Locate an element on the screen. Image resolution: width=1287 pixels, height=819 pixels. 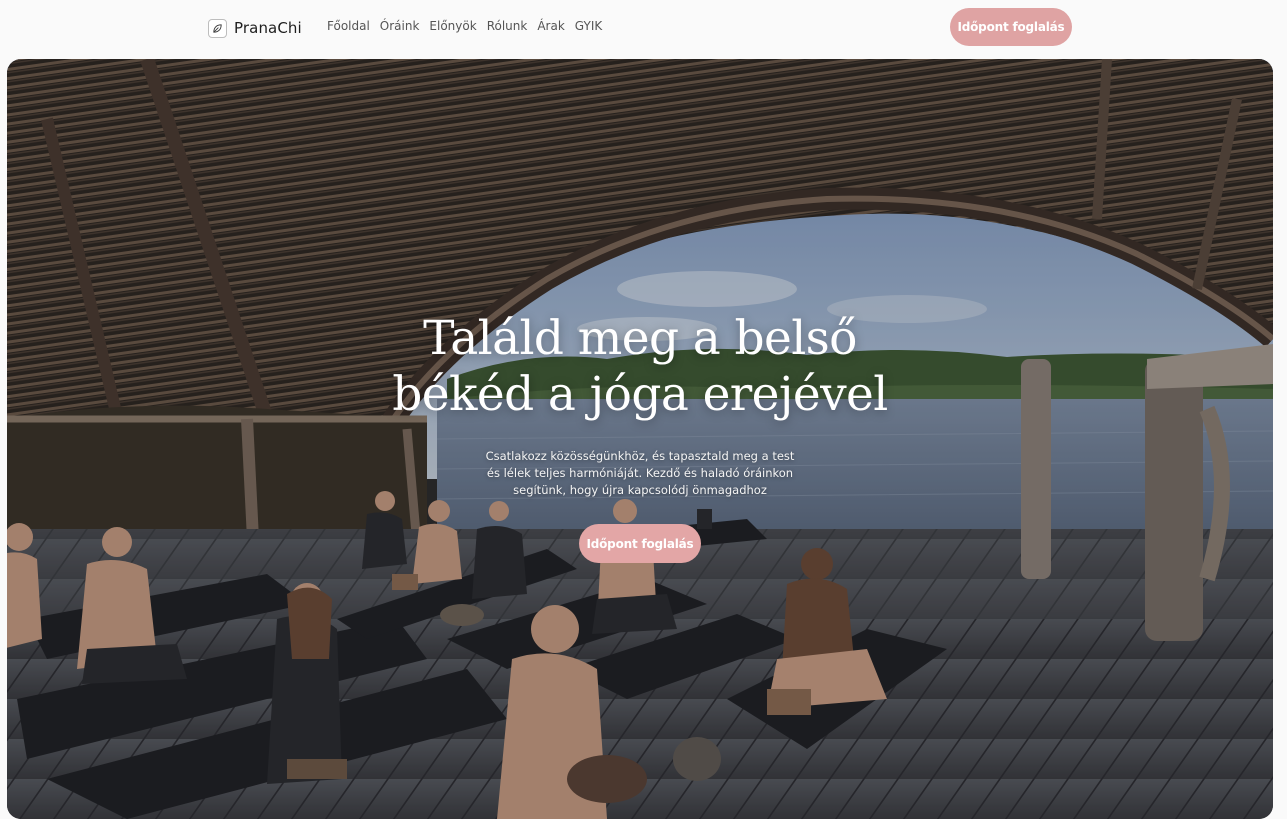
brand-name: PranaChi is located at coordinates (268, 28).